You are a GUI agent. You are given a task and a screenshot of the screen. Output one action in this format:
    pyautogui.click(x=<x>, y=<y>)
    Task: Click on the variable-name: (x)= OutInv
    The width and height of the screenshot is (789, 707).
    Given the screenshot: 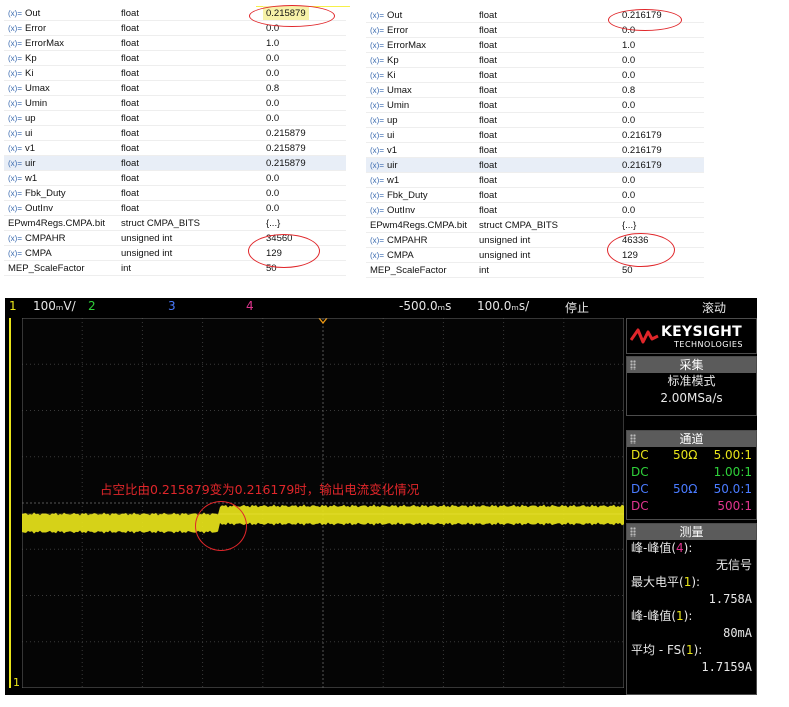 What is the action you would take?
    pyautogui.click(x=392, y=210)
    